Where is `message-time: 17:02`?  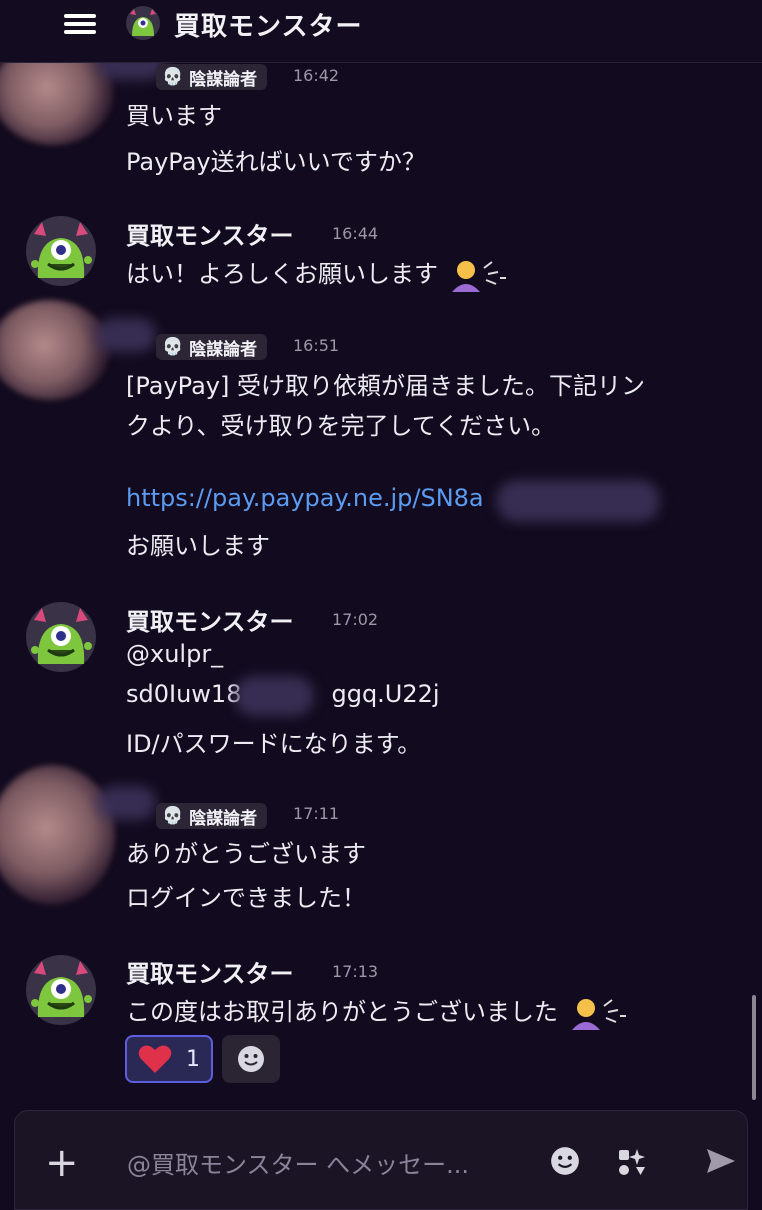 message-time: 17:02 is located at coordinates (355, 619).